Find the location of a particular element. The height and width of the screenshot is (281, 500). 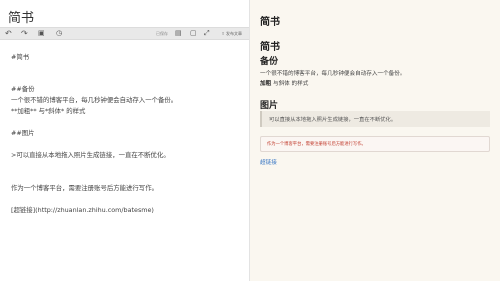

preview-icon: ▢ is located at coordinates (193, 33).